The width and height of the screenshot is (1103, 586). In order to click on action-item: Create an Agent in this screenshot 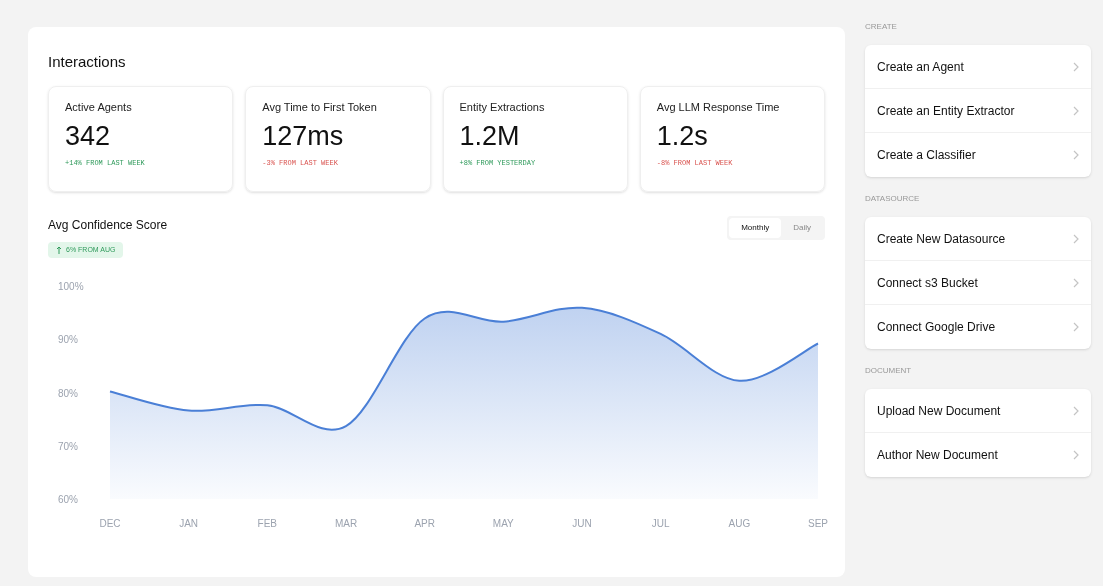, I will do `click(978, 67)`.